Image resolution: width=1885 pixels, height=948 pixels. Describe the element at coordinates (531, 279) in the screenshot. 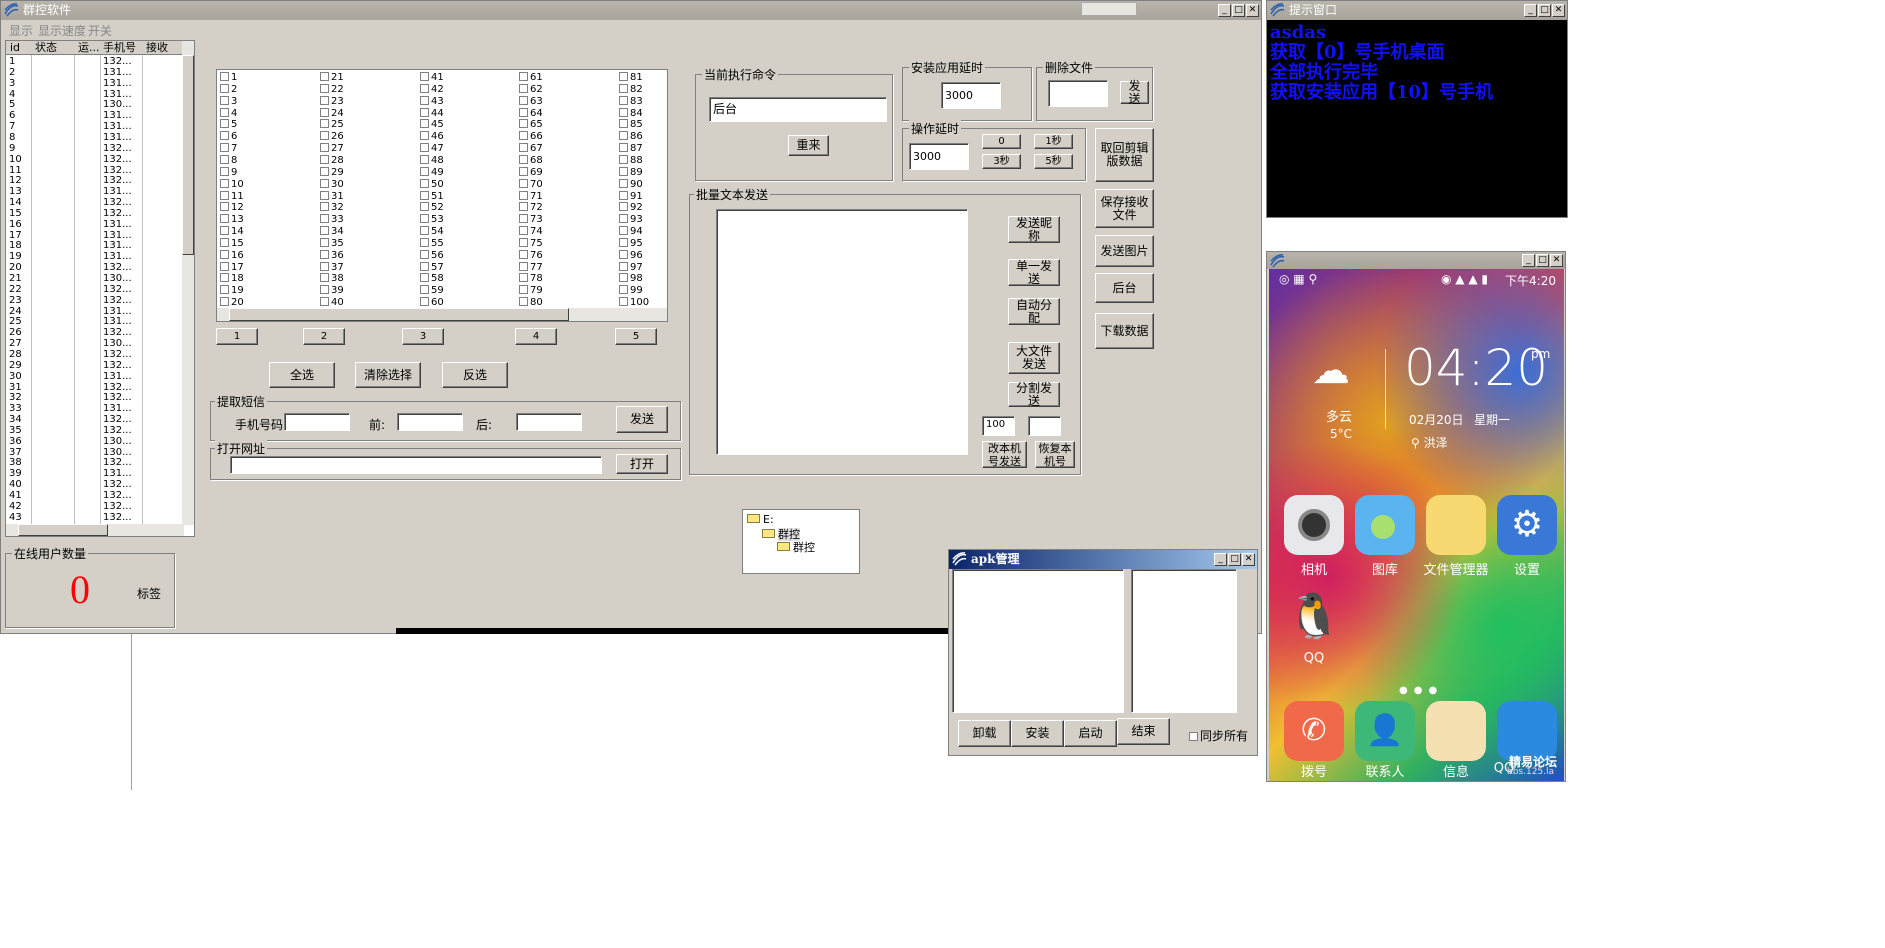

I see `phone-checkbox: 78` at that location.